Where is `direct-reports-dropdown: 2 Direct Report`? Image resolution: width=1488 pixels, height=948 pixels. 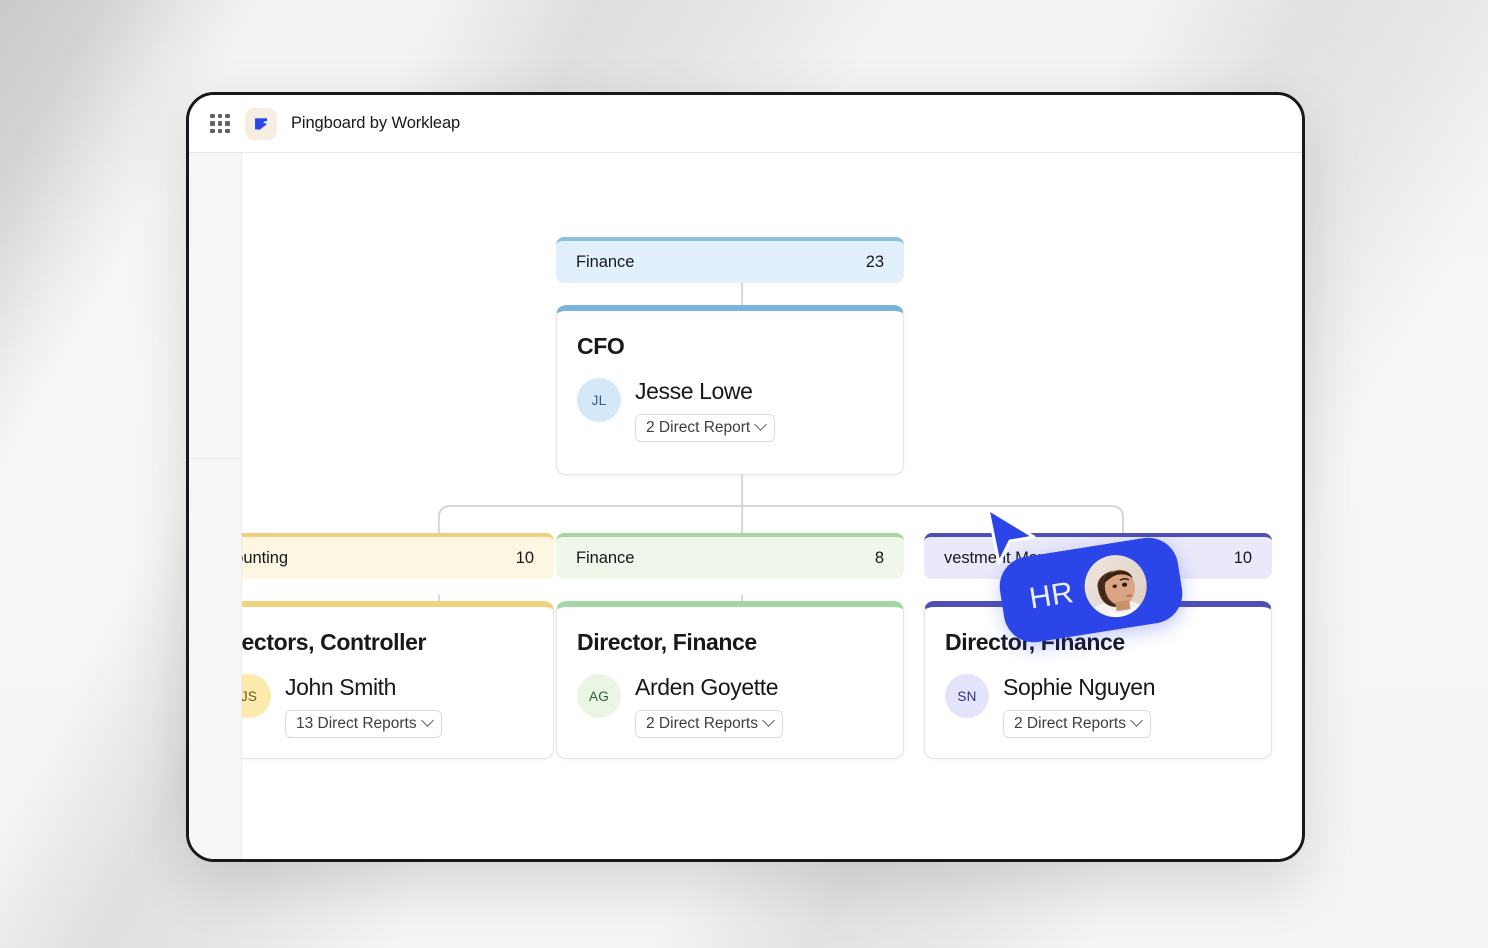
direct-reports-dropdown: 2 Direct Report is located at coordinates (705, 427).